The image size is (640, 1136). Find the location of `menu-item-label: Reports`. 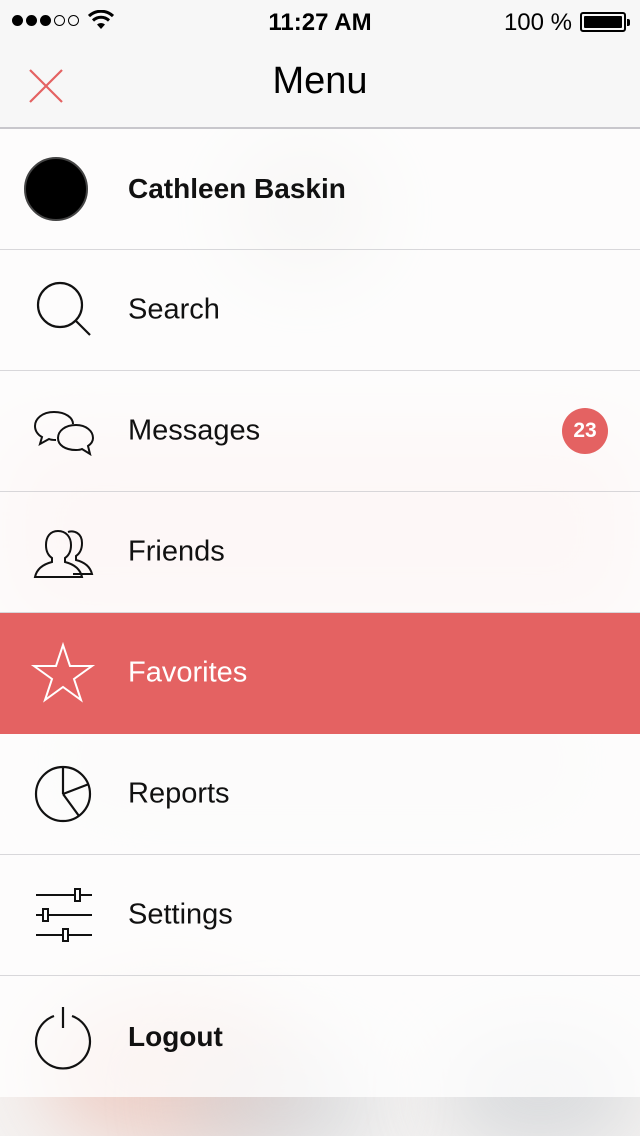

menu-item-label: Reports is located at coordinates (179, 793).